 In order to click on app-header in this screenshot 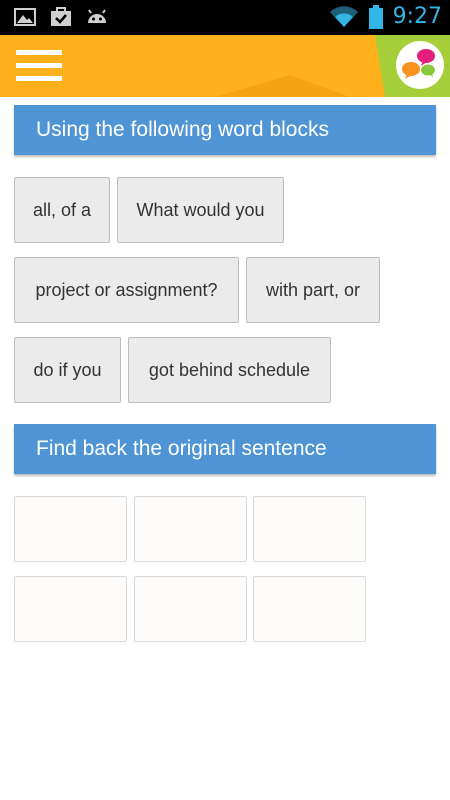, I will do `click(225, 66)`.